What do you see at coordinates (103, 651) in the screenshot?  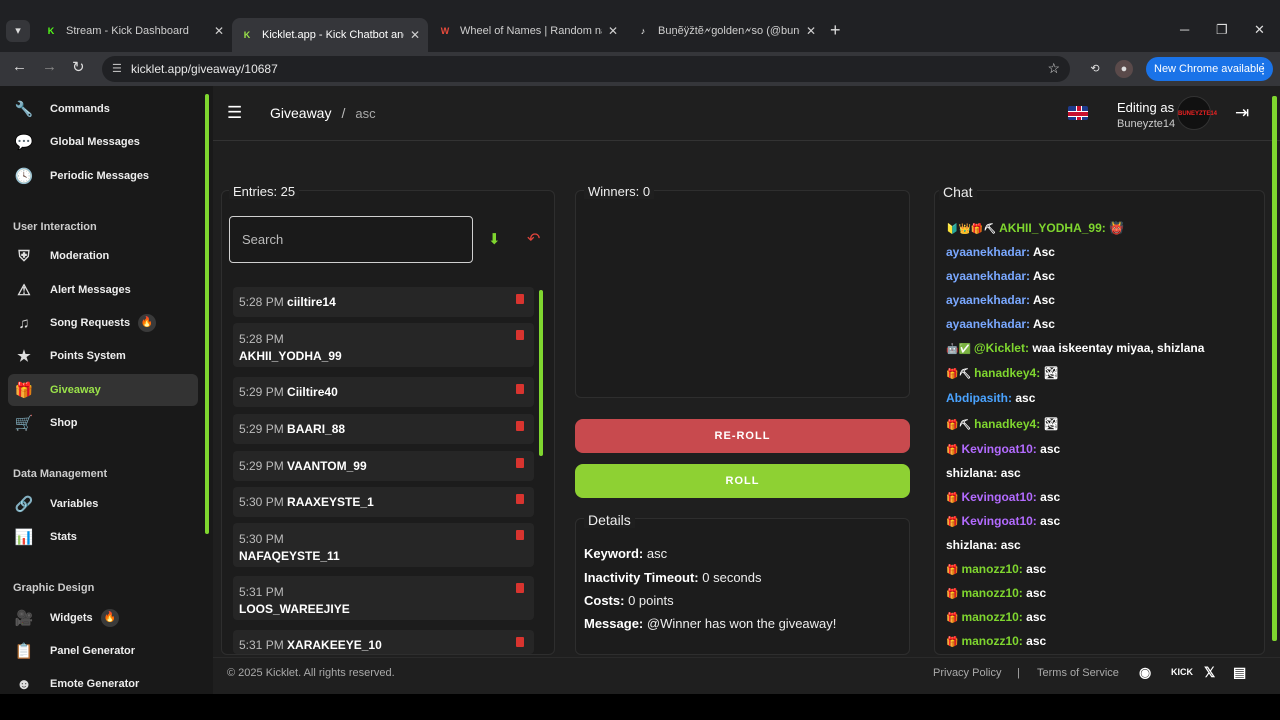 I see `sidebar-item-panel-generator: 📋 Panel Generator` at bounding box center [103, 651].